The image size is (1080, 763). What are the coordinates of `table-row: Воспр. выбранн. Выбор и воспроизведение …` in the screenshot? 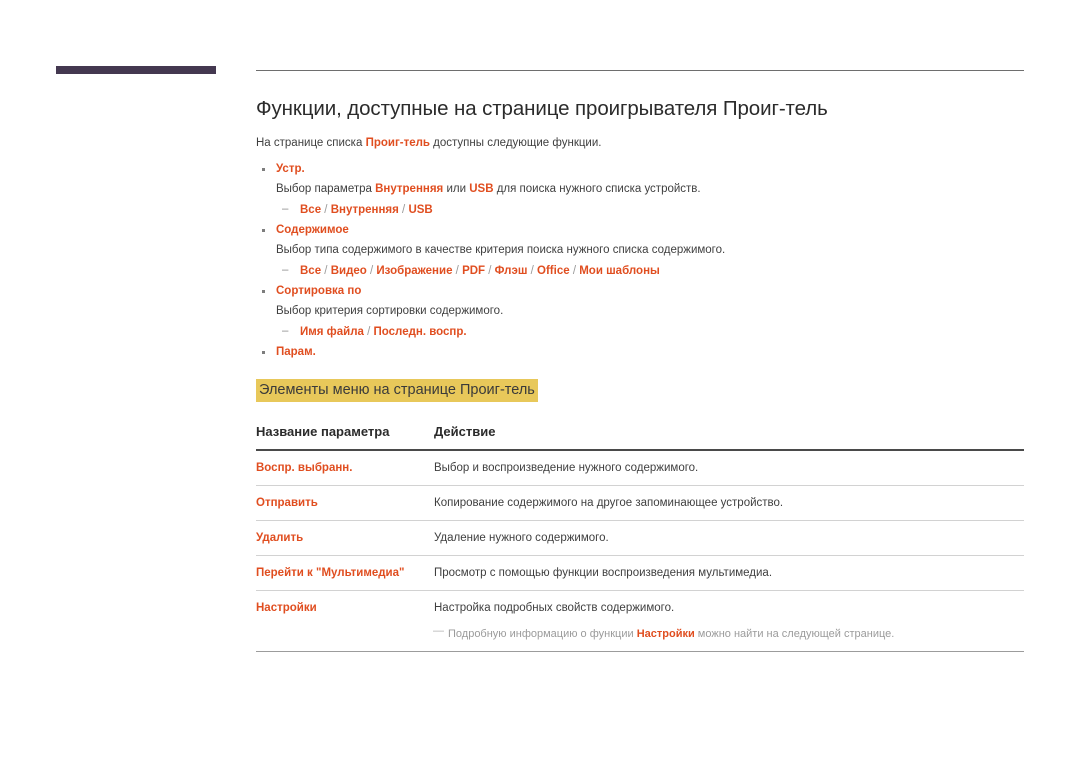 It's located at (640, 468).